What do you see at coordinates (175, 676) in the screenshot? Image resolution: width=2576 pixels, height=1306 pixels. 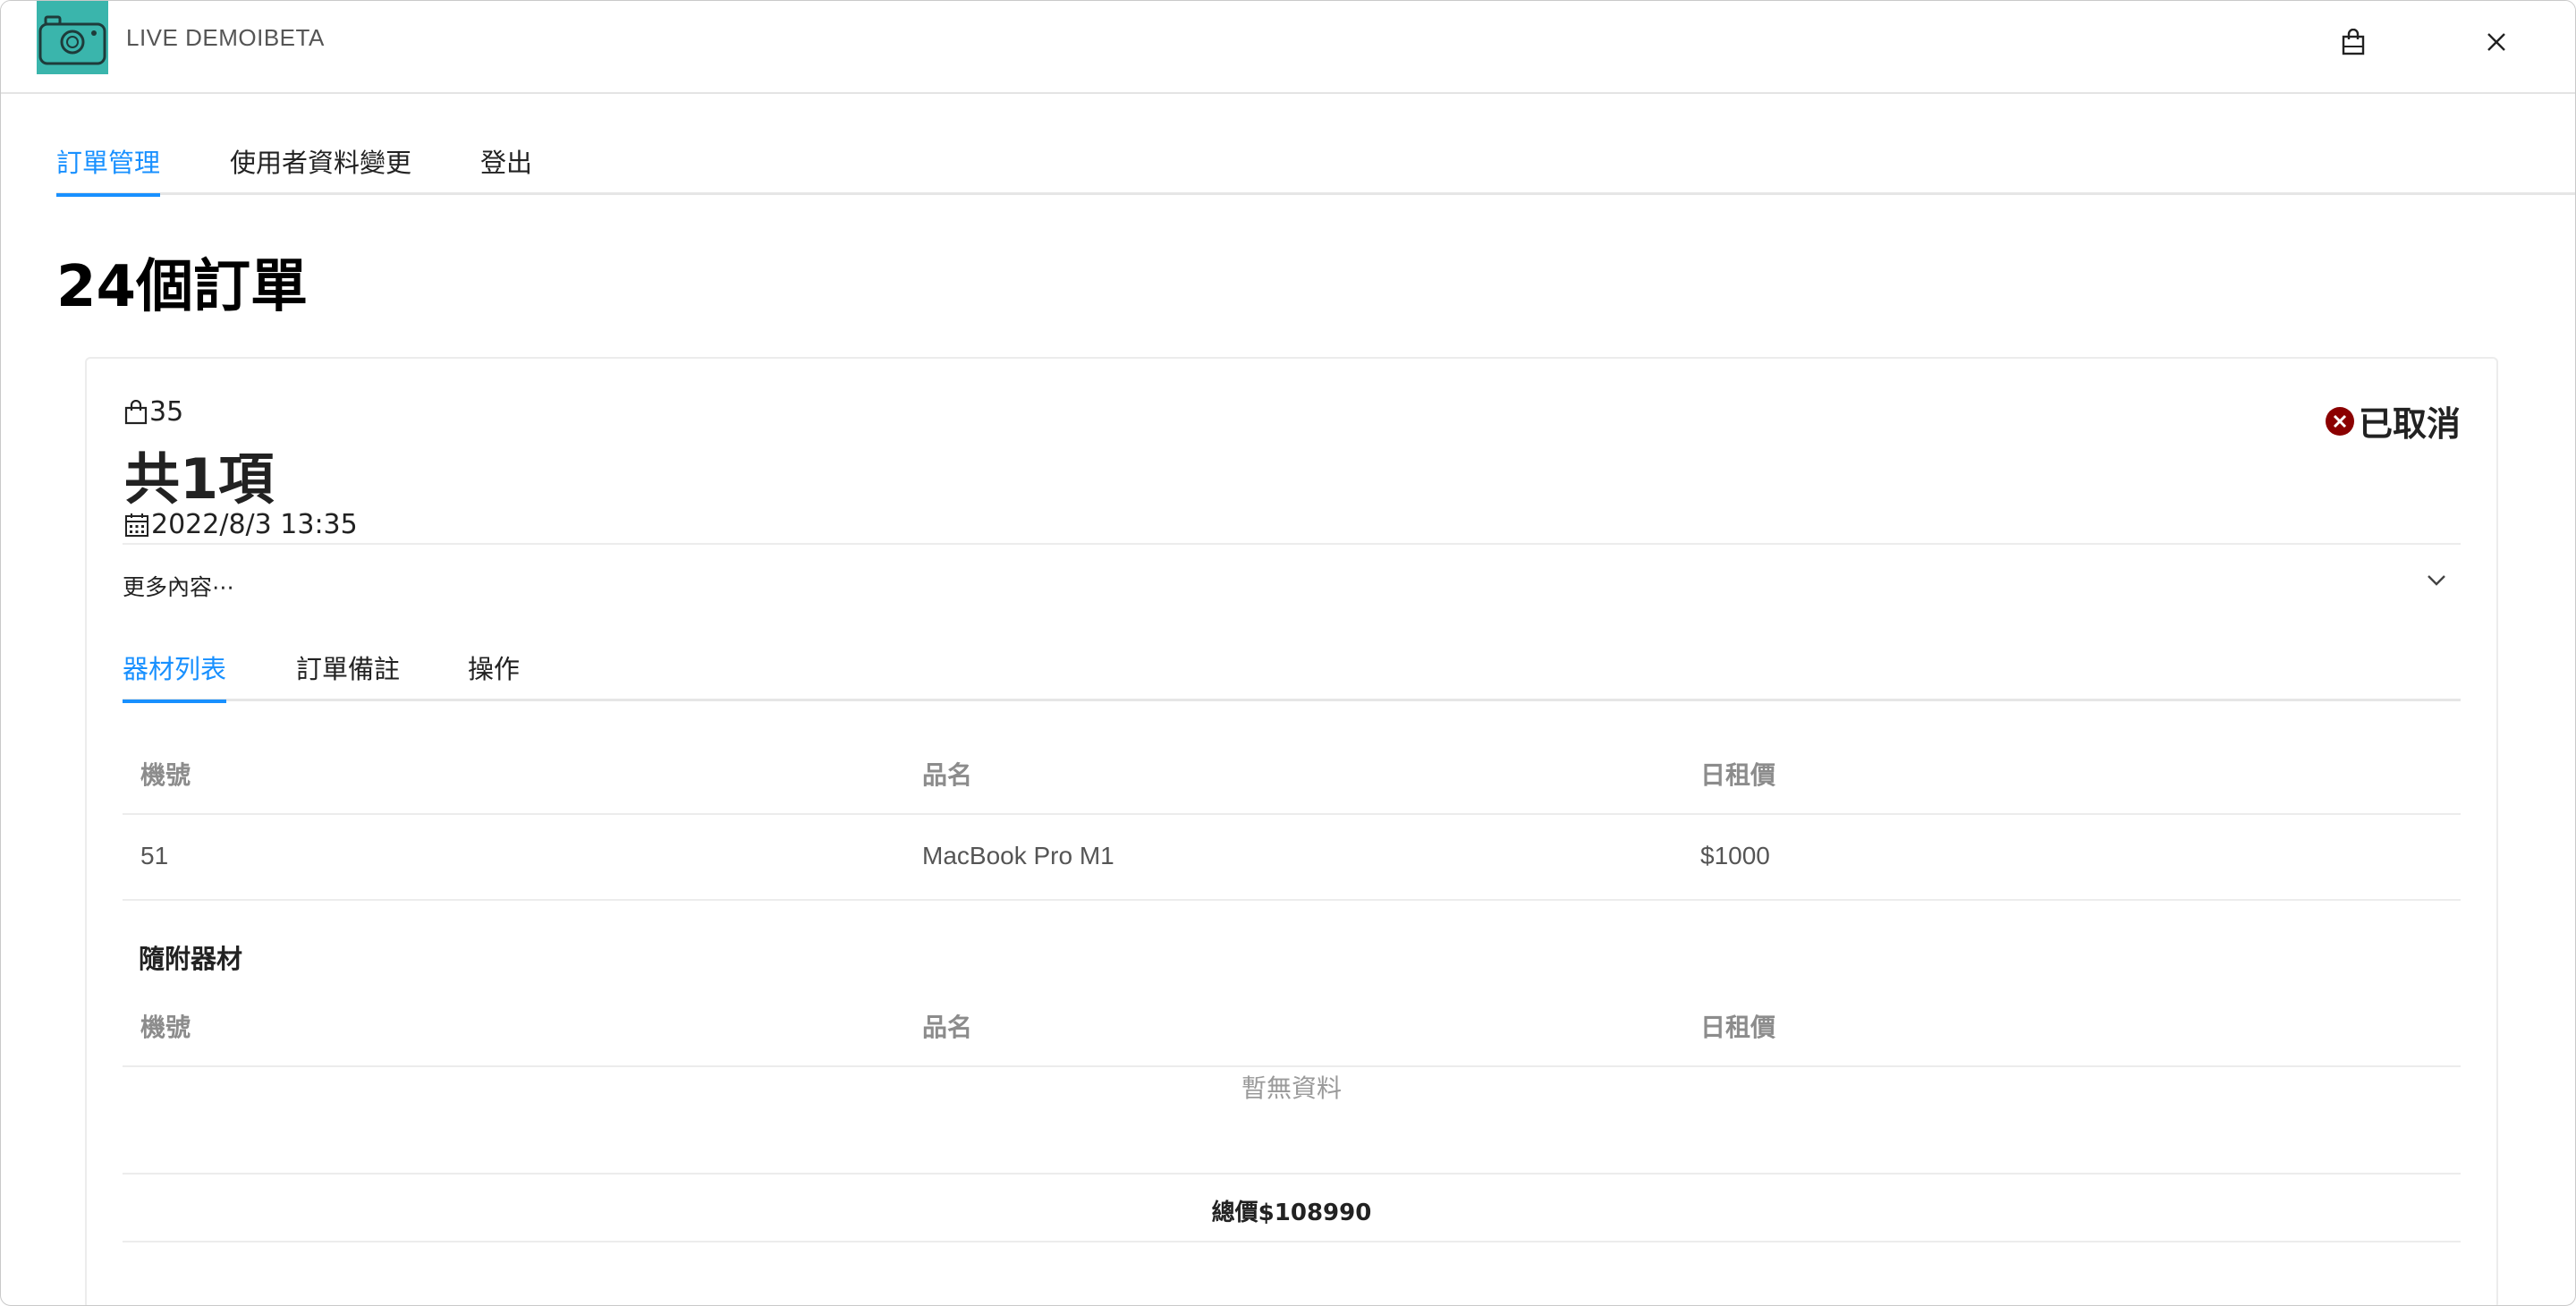 I see `tab-equipment-list: 器材列表` at bounding box center [175, 676].